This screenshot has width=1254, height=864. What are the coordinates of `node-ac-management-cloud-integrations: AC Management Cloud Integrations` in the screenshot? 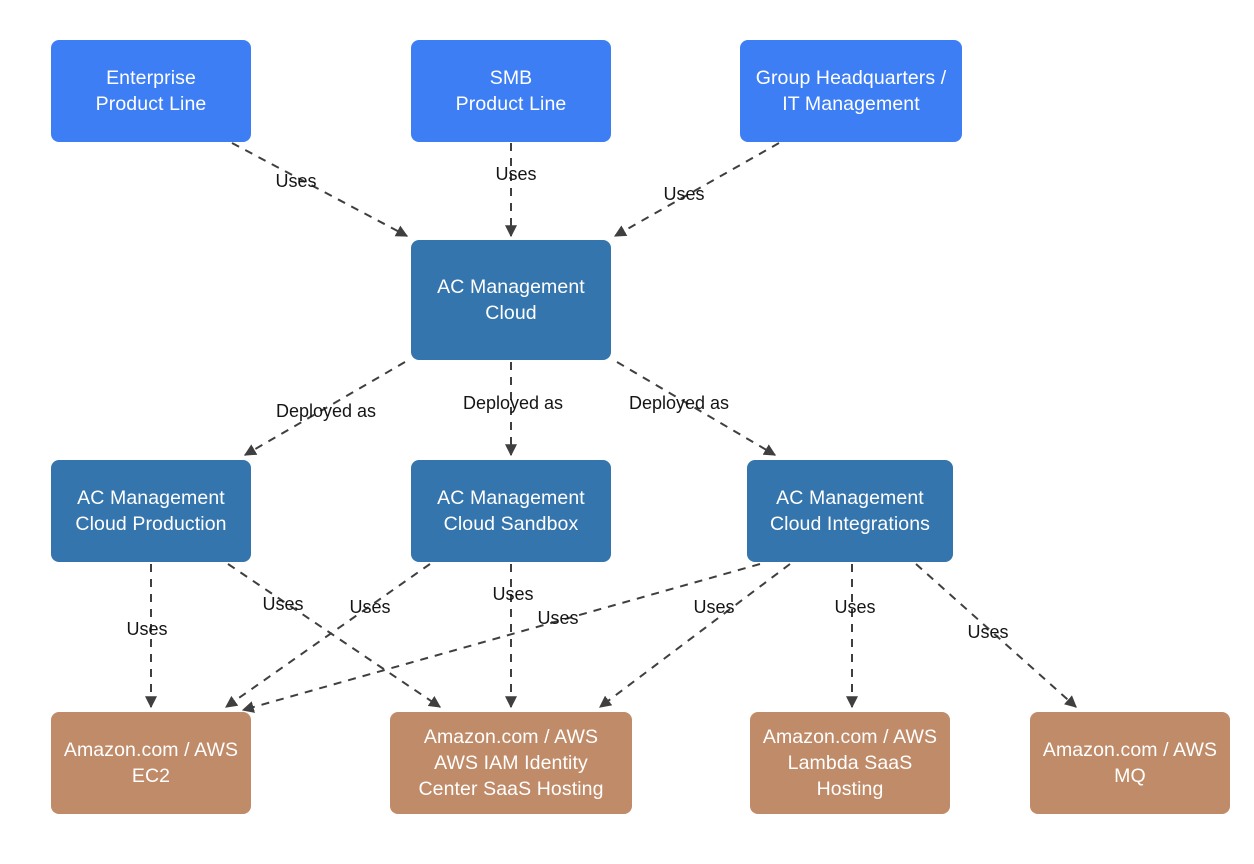 It's located at (850, 511).